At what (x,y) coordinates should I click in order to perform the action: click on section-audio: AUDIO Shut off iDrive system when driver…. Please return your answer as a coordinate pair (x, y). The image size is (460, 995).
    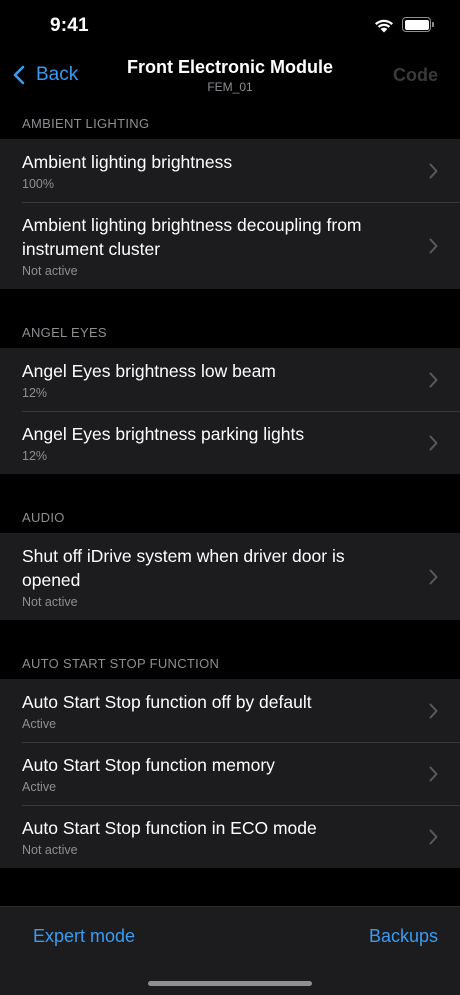
    Looking at the image, I should click on (230, 557).